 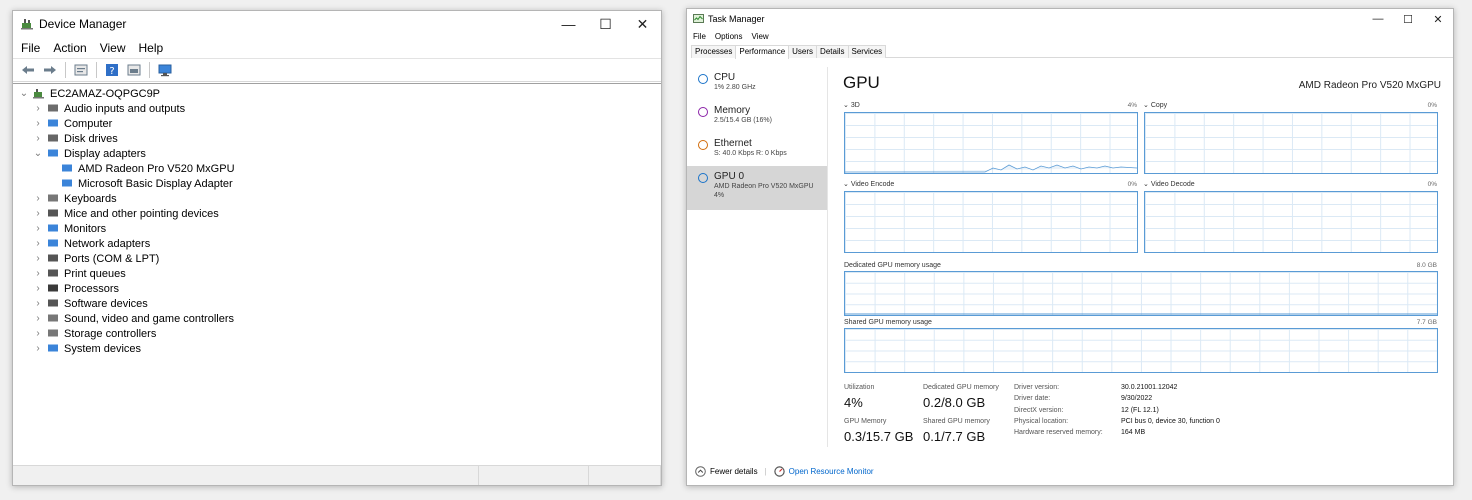 What do you see at coordinates (81, 70) in the screenshot?
I see `properties-icon` at bounding box center [81, 70].